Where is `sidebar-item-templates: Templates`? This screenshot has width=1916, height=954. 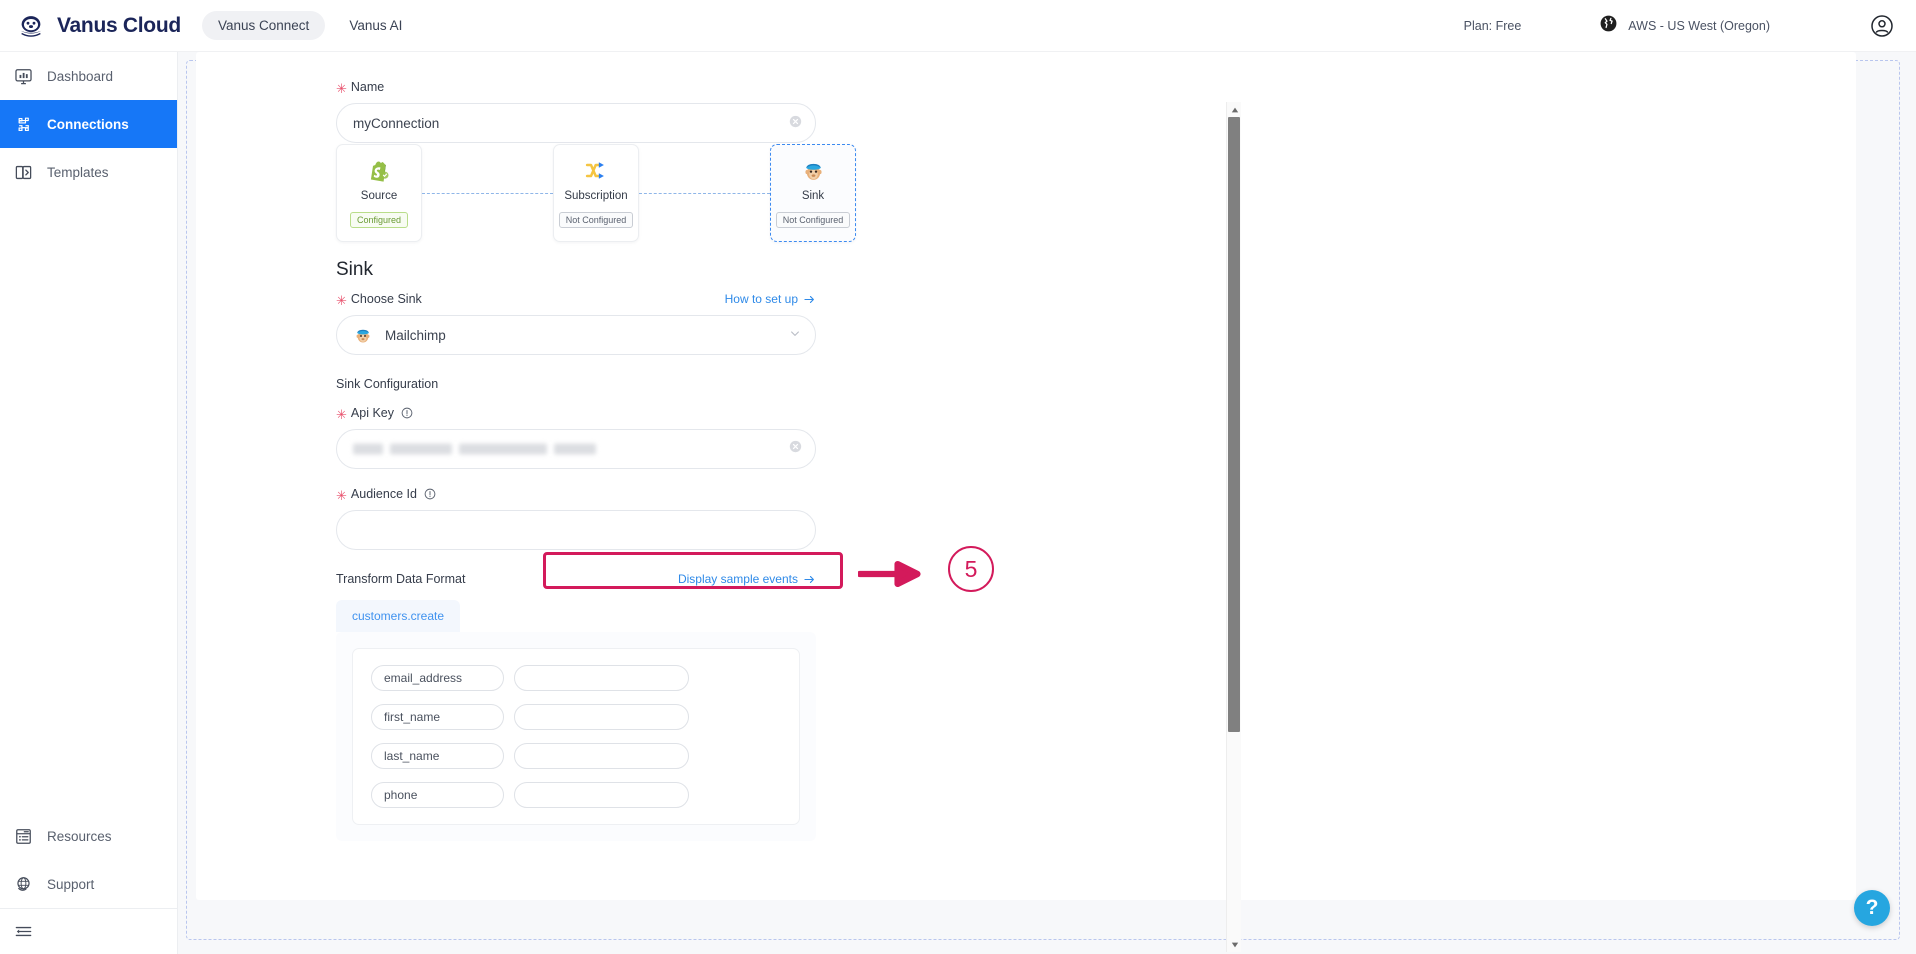 sidebar-item-templates: Templates is located at coordinates (88, 172).